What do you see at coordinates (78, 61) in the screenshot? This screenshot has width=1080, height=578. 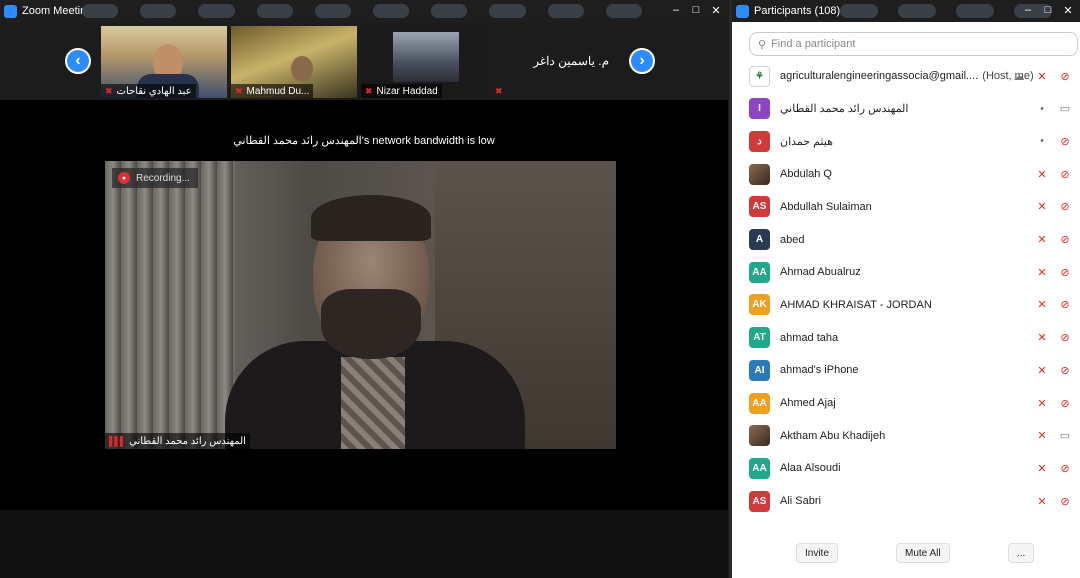 I see `prev-page-button: ‹` at bounding box center [78, 61].